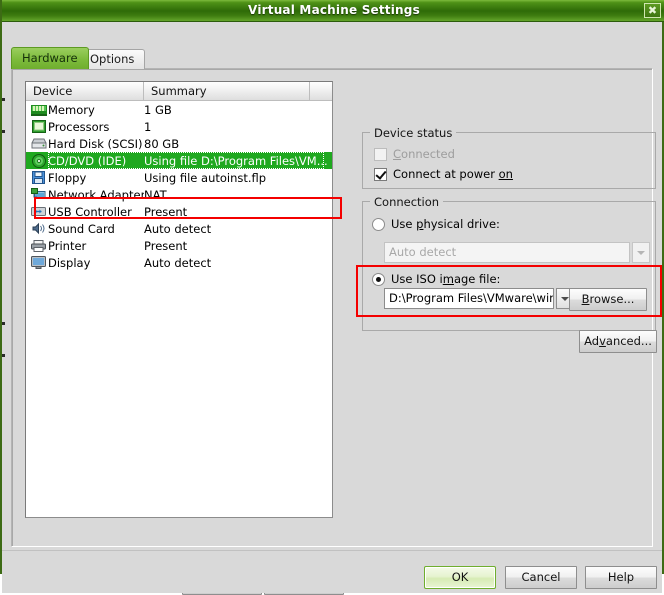  I want to click on connect-at-power-on-checkbox-row: Connect at power on, so click(443, 174).